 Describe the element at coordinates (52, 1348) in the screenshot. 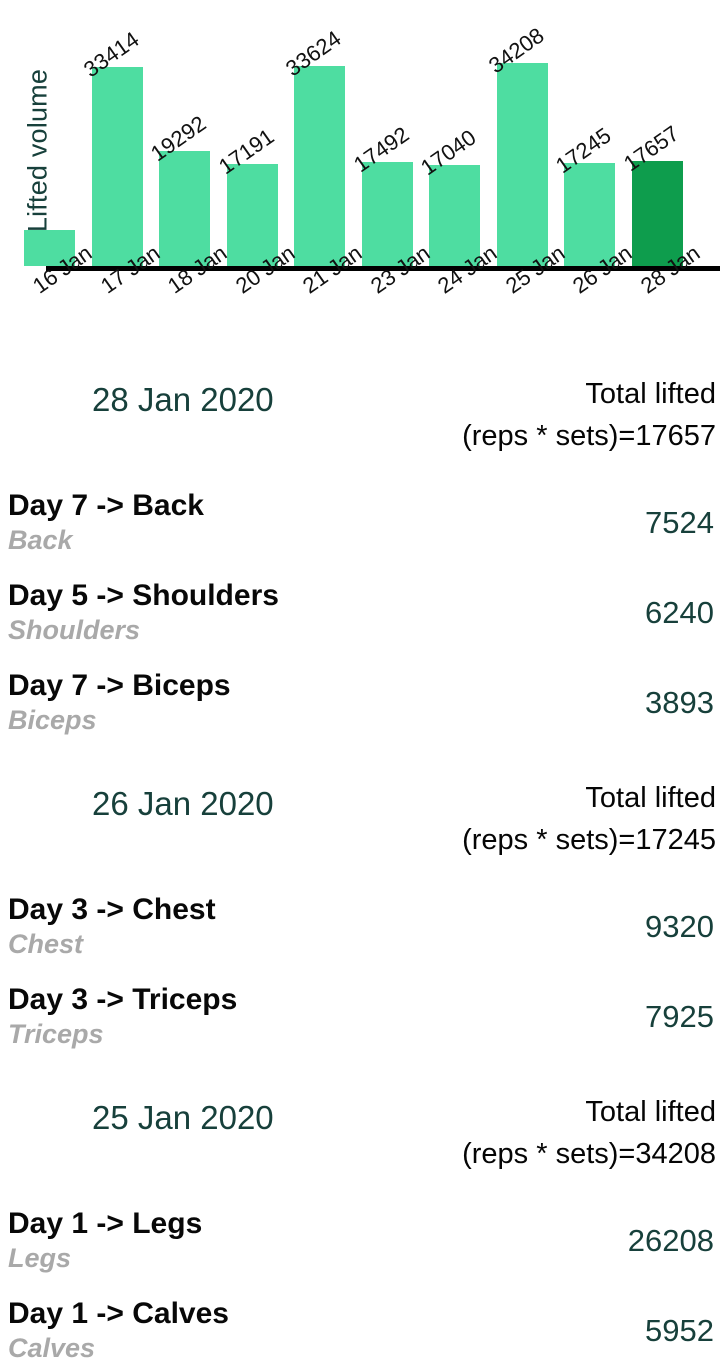

I see `workout-entry-muscle-group: Calves` at that location.